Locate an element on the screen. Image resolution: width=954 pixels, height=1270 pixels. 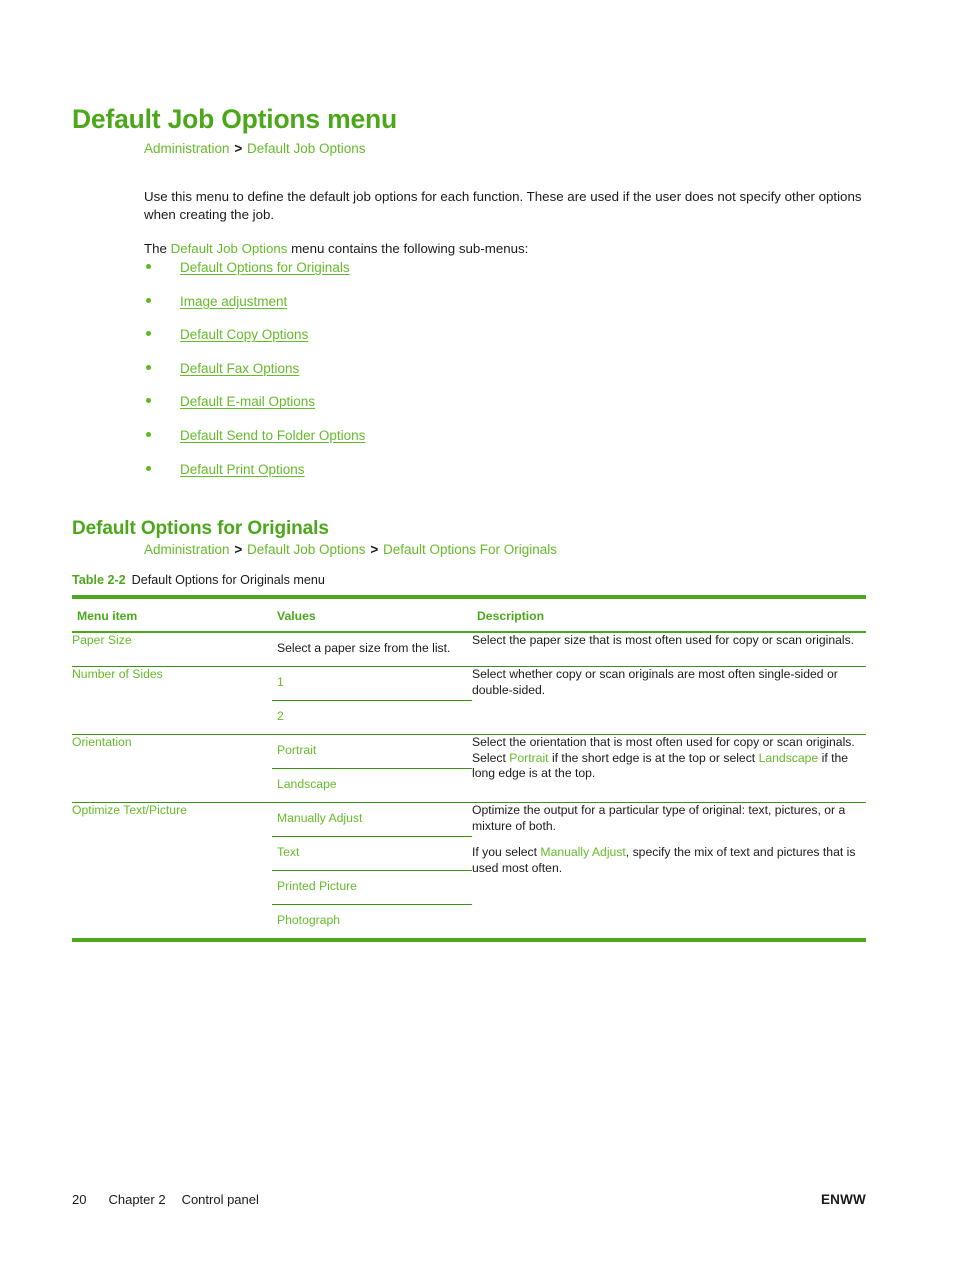
page-number: 20 is located at coordinates (79, 1199).